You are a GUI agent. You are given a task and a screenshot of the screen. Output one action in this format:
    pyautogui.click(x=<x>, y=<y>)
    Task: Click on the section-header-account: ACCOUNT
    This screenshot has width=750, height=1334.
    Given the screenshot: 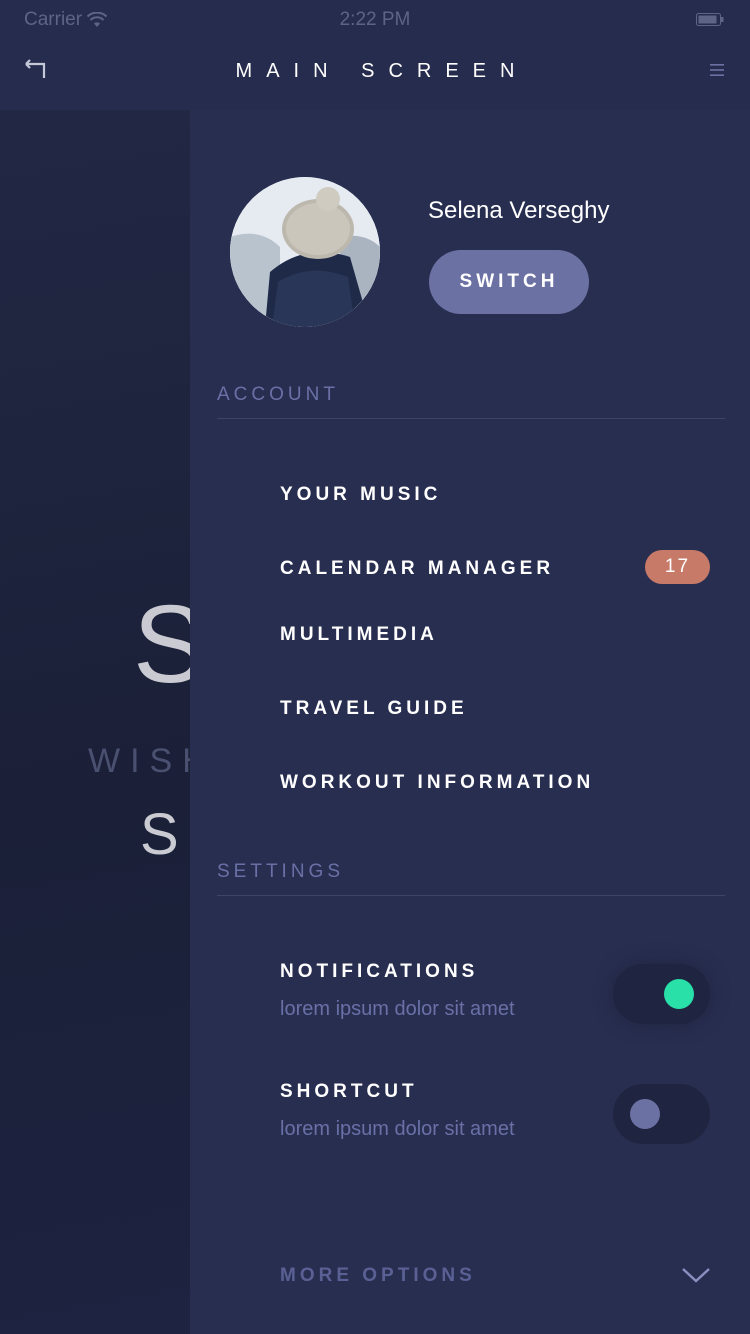 What is the action you would take?
    pyautogui.click(x=471, y=401)
    